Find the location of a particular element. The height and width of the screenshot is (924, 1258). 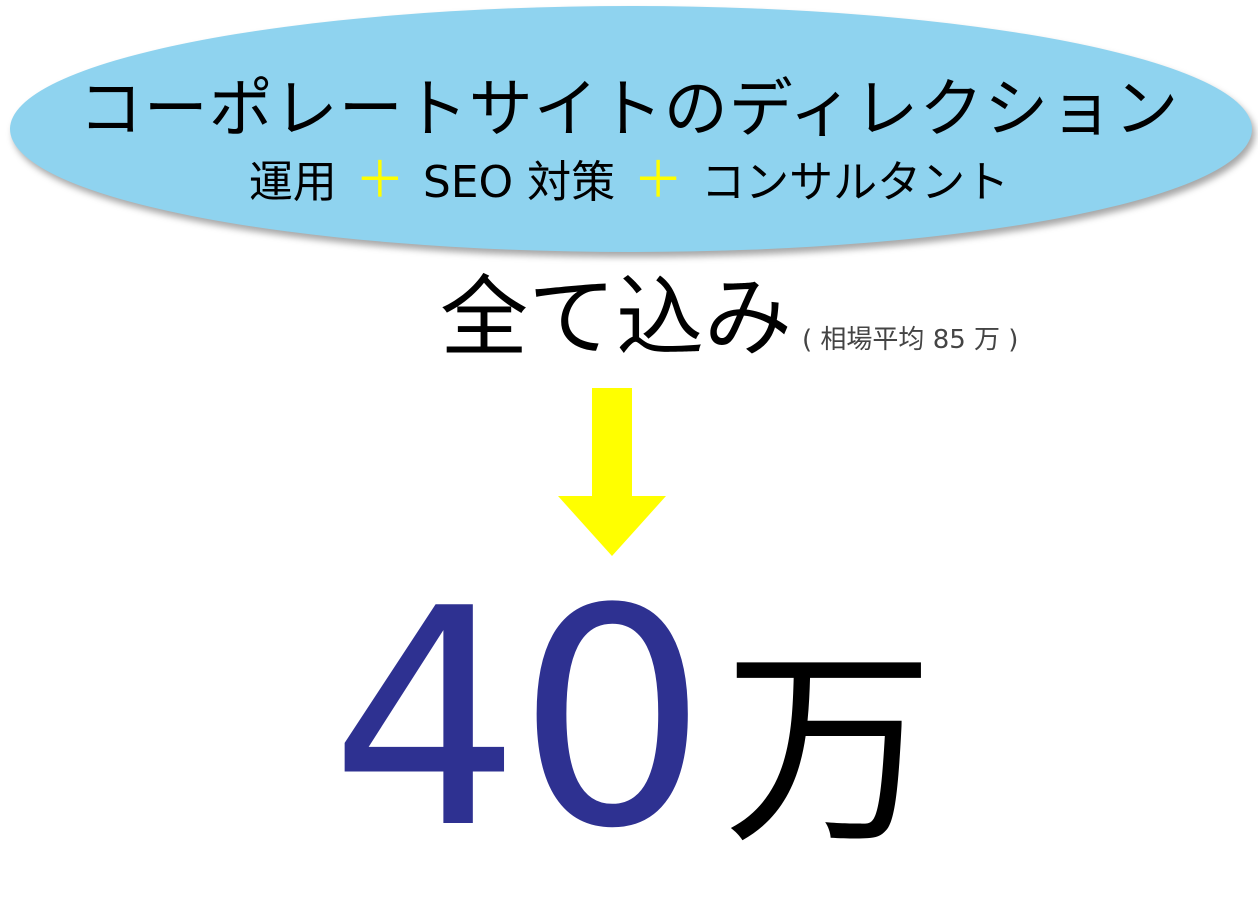

service-list: 運用 ＋ SEO 対策 ＋ コンサルタント is located at coordinates (629, 181).